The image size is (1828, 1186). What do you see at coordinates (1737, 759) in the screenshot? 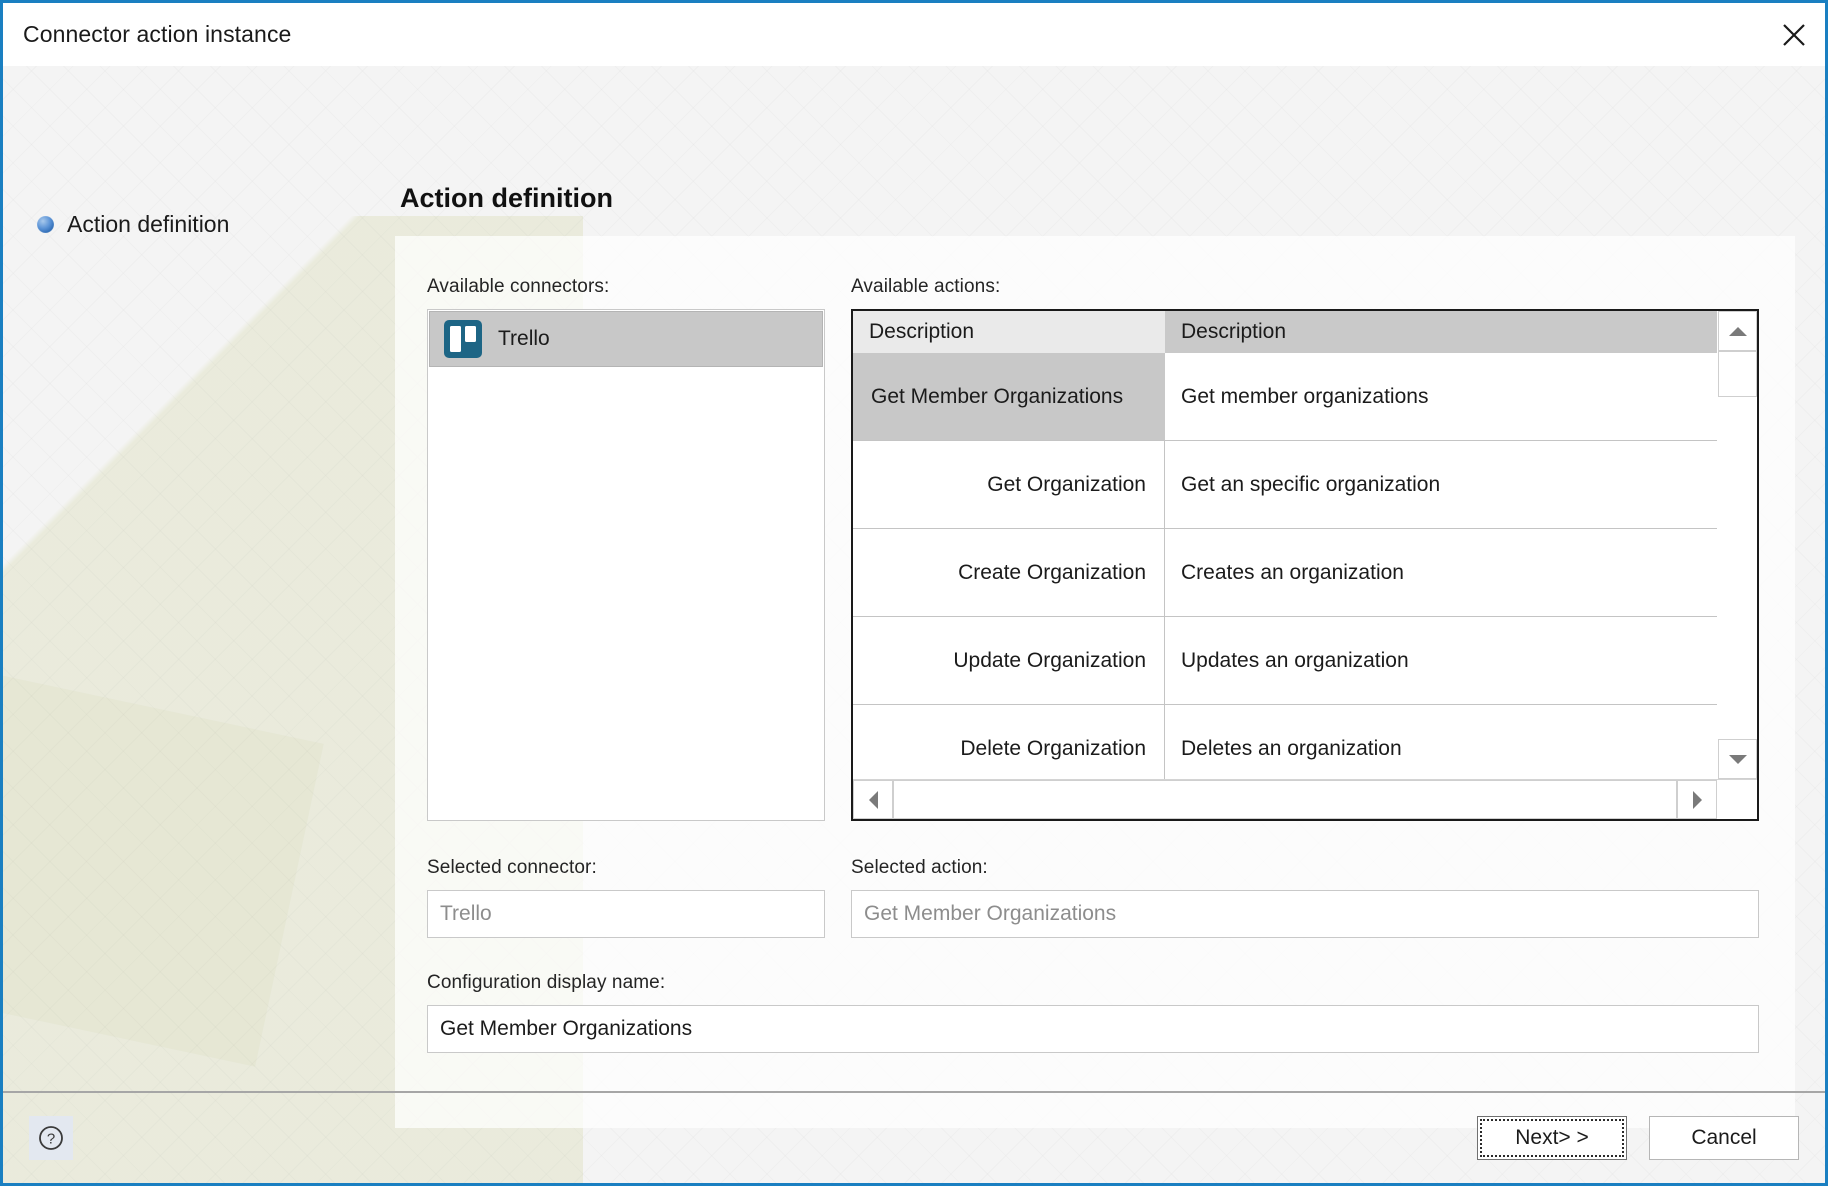
I see `scroll-down-arrow-icon` at bounding box center [1737, 759].